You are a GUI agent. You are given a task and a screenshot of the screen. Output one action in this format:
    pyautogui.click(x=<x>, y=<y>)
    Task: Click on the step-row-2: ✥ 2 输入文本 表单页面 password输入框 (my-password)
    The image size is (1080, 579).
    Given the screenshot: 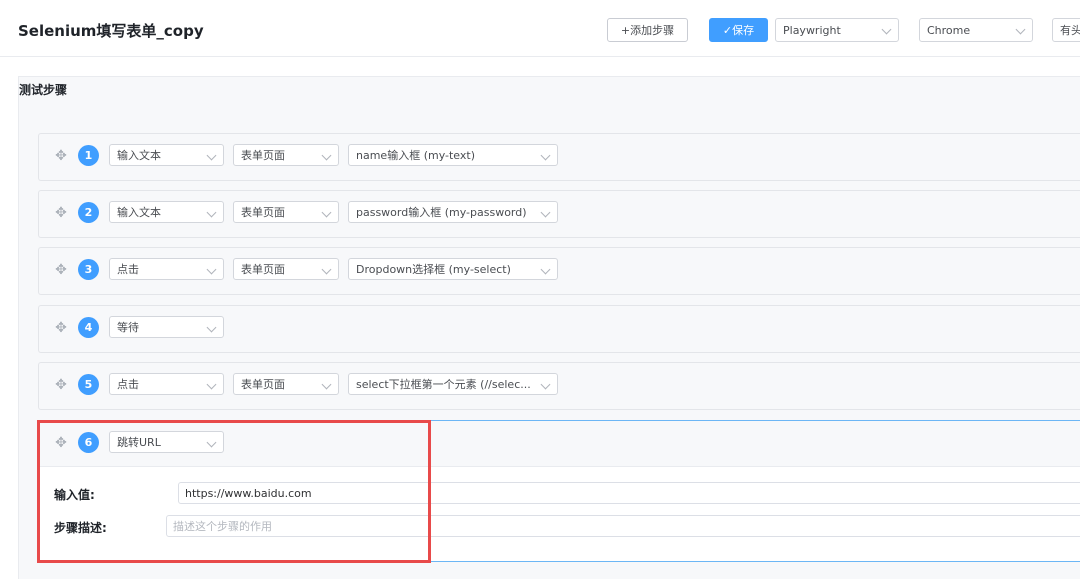 What is the action you would take?
    pyautogui.click(x=559, y=214)
    